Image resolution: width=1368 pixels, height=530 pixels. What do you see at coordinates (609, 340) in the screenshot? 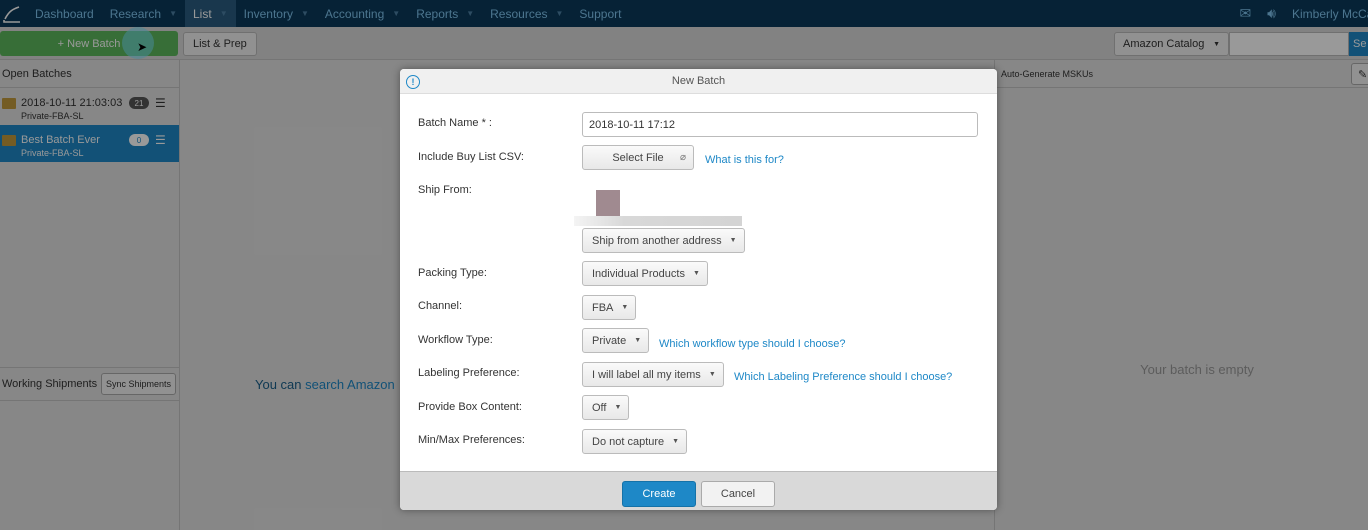
I see `workflow-type-value: Private` at bounding box center [609, 340].